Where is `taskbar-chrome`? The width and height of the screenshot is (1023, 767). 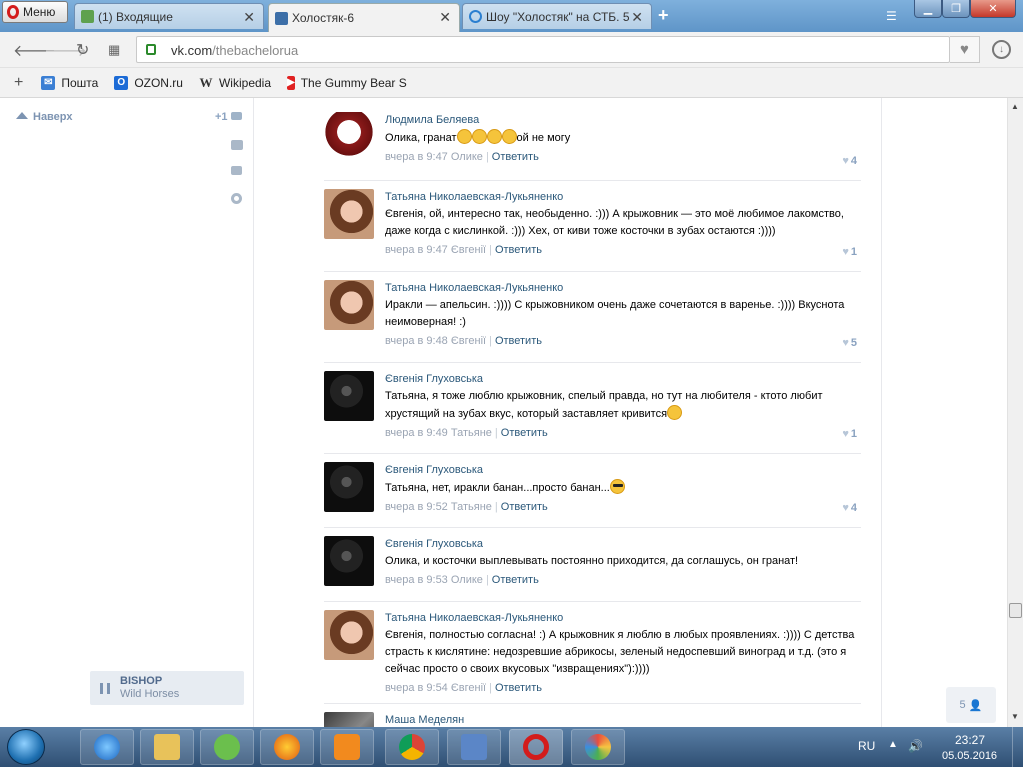
taskbar-chrome is located at coordinates (412, 747).